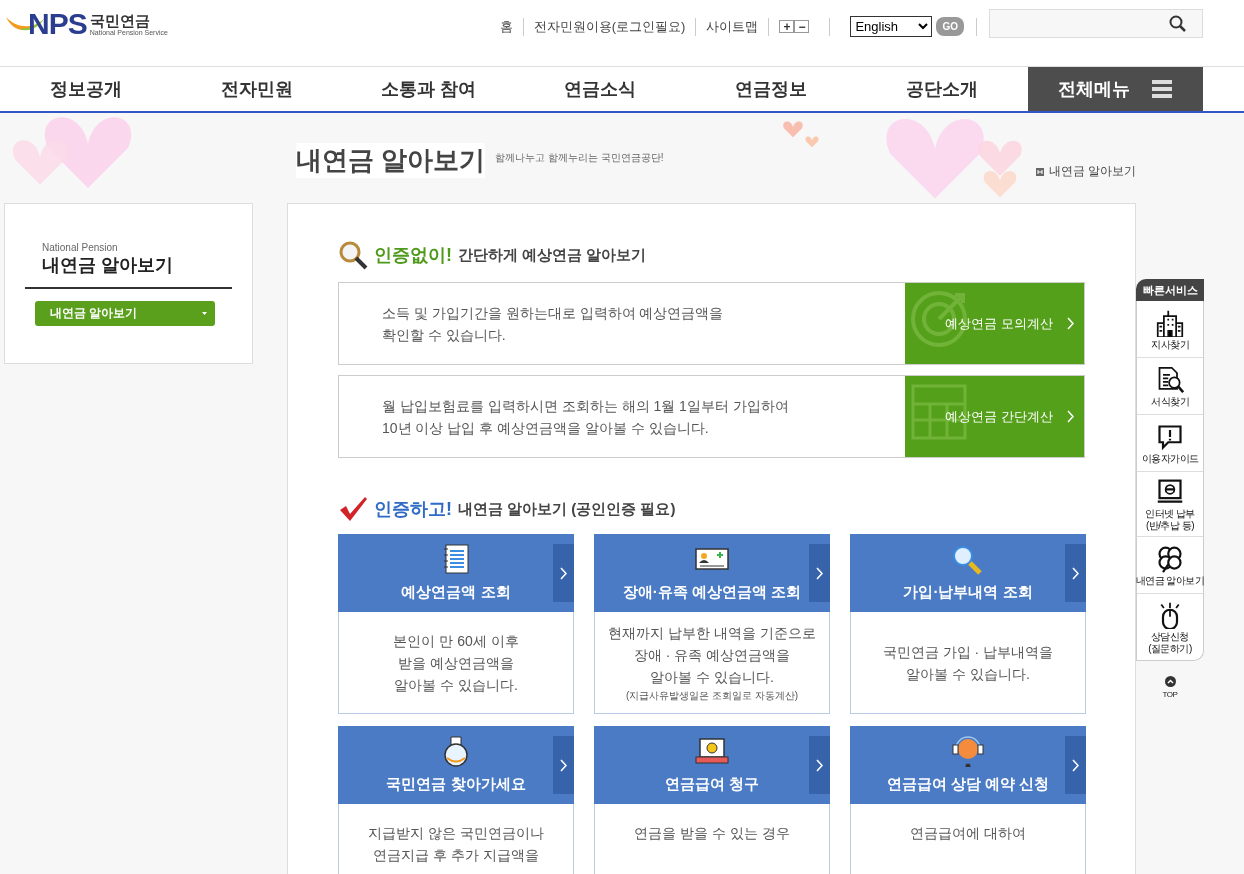 The image size is (1244, 874). I want to click on nav-tab: 정보공개, so click(86, 89).